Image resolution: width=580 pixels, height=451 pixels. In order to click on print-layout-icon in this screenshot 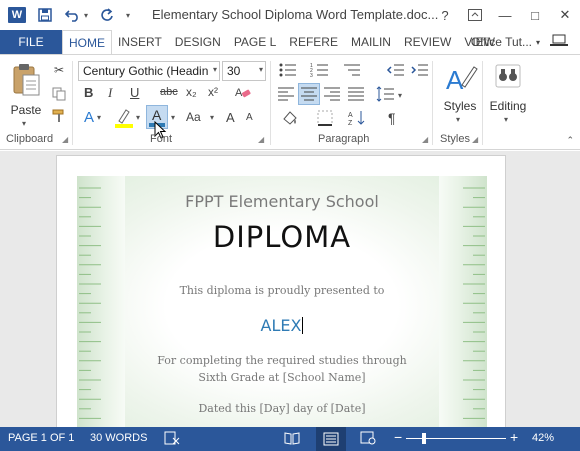, I will do `click(331, 439)`.